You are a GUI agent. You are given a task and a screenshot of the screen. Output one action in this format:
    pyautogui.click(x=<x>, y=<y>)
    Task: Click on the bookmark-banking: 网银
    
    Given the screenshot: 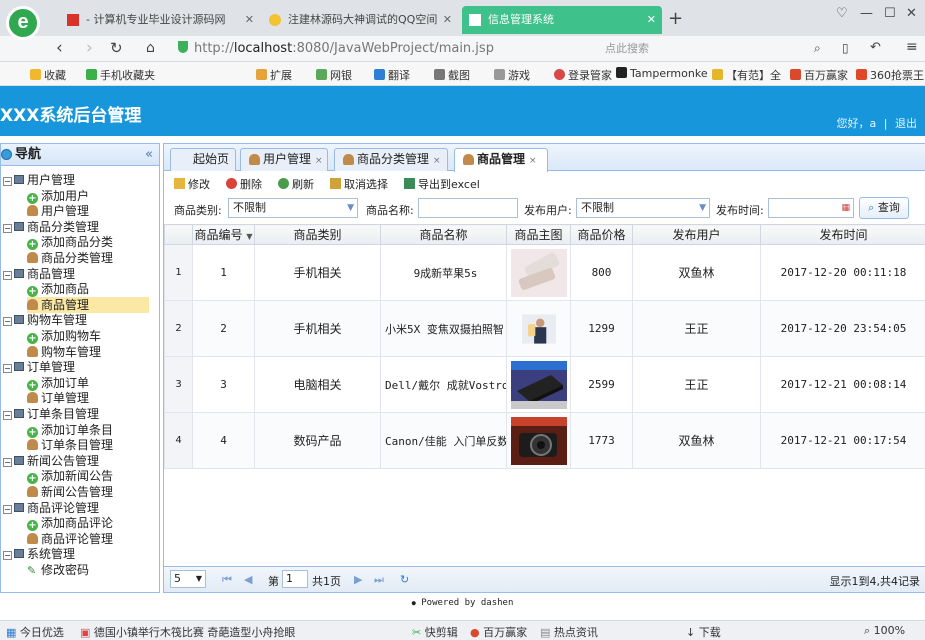 What is the action you would take?
    pyautogui.click(x=334, y=75)
    